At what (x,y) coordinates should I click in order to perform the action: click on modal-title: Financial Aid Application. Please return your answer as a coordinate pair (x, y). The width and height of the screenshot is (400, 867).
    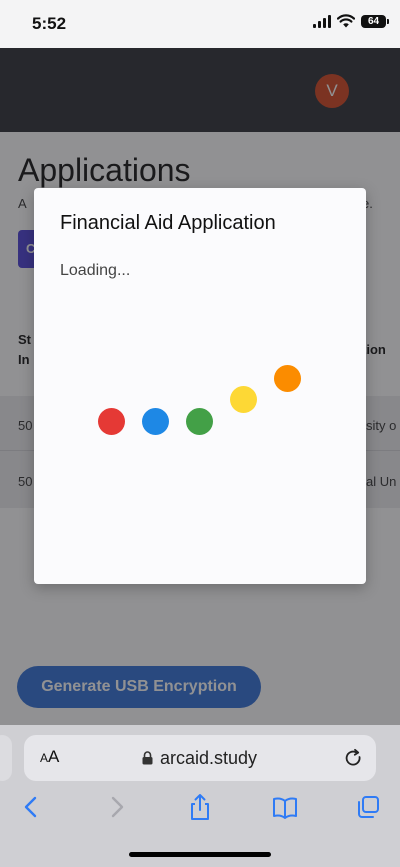
    Looking at the image, I should click on (168, 223).